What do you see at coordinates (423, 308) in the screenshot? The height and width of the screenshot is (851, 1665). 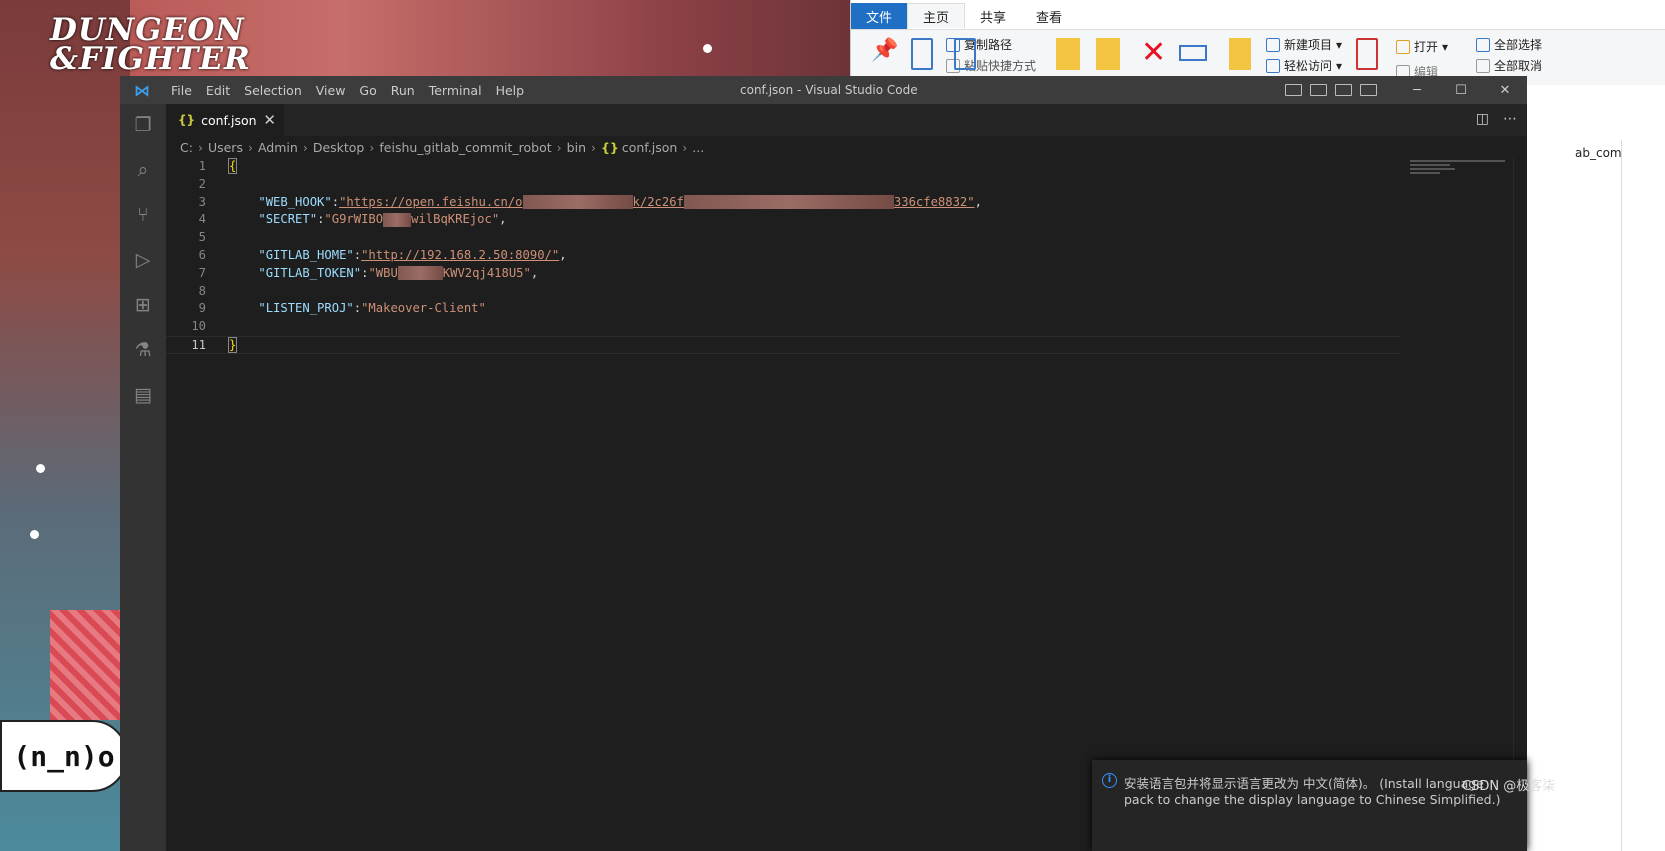 I see `json-string: "Makeover-Client"` at bounding box center [423, 308].